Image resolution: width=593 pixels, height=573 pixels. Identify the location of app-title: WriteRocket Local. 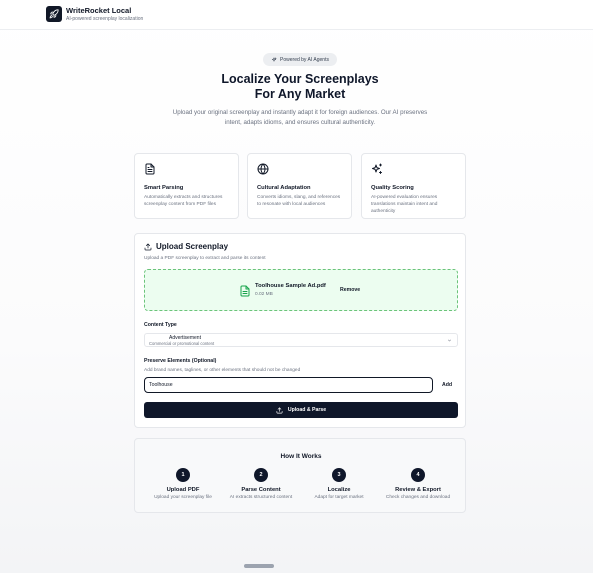
(99, 10).